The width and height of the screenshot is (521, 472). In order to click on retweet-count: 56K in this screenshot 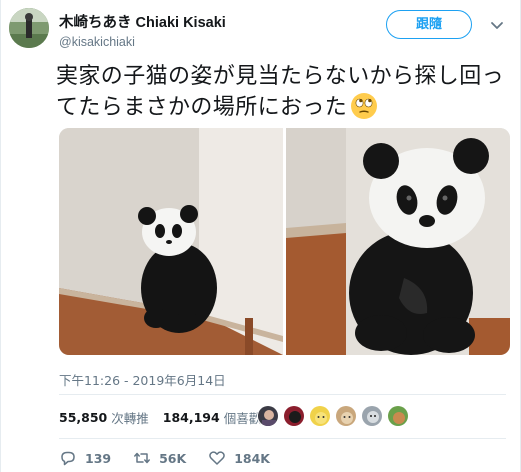, I will do `click(173, 458)`.